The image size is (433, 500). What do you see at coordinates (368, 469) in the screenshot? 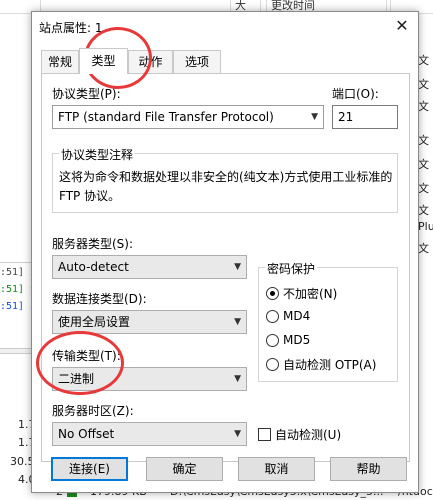
I see `help-button: 帮助` at bounding box center [368, 469].